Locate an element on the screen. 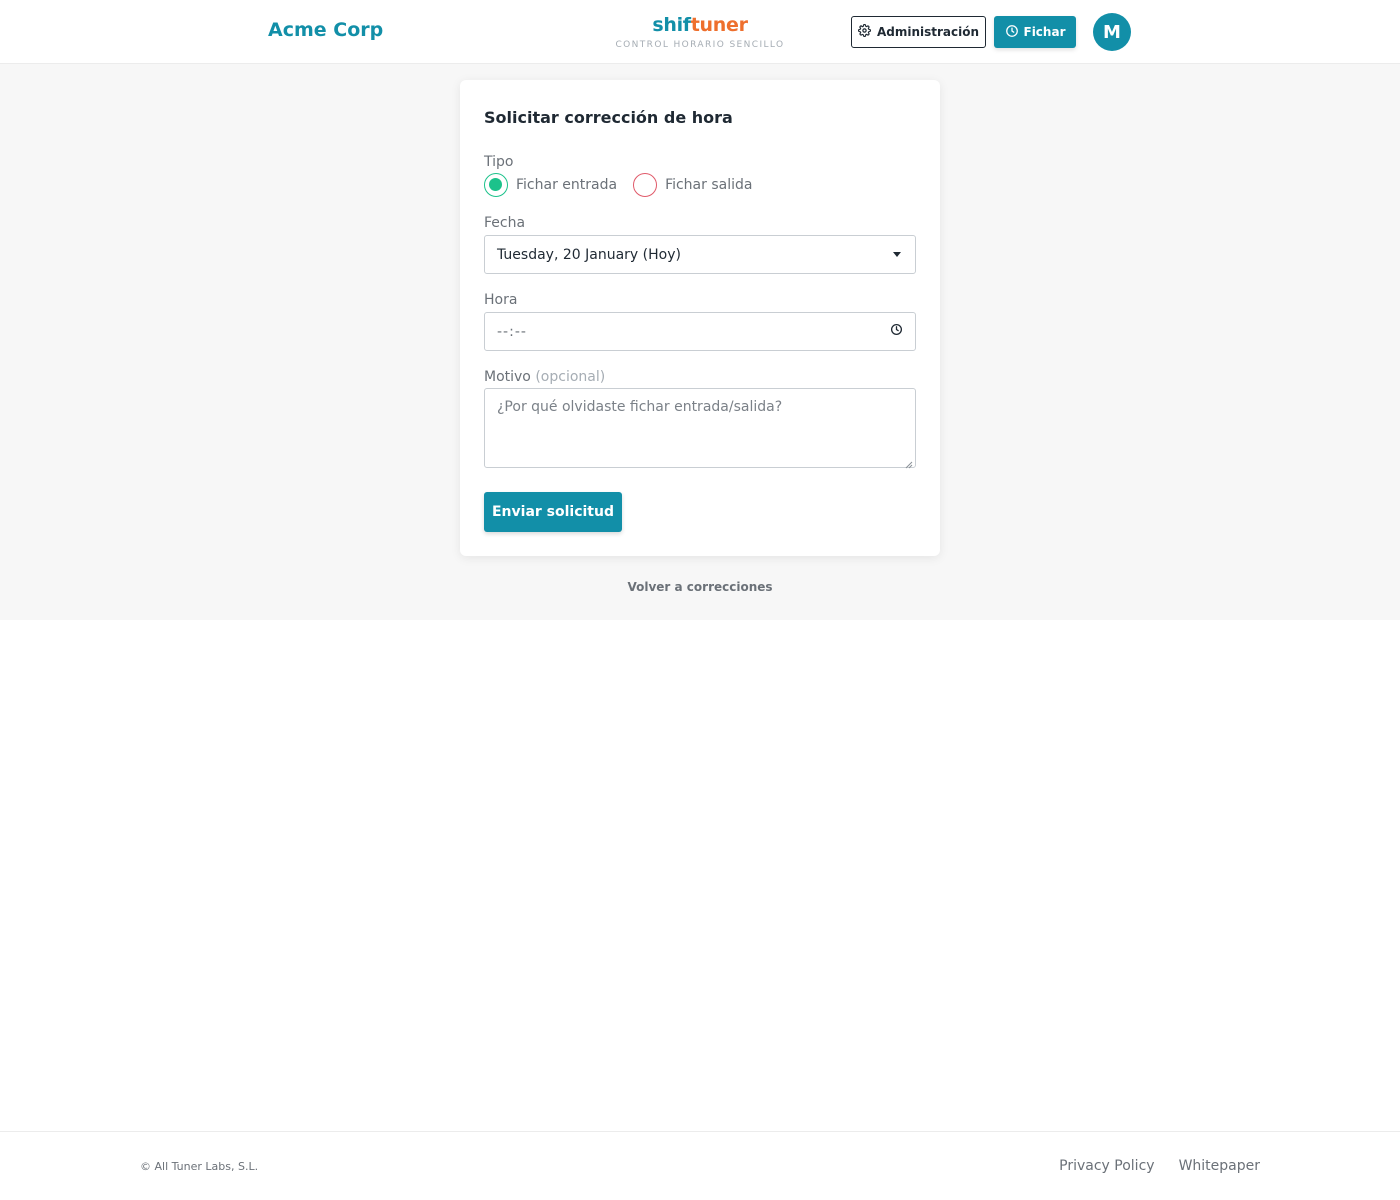  whitepaper-link: Whitepaper is located at coordinates (1219, 1166).